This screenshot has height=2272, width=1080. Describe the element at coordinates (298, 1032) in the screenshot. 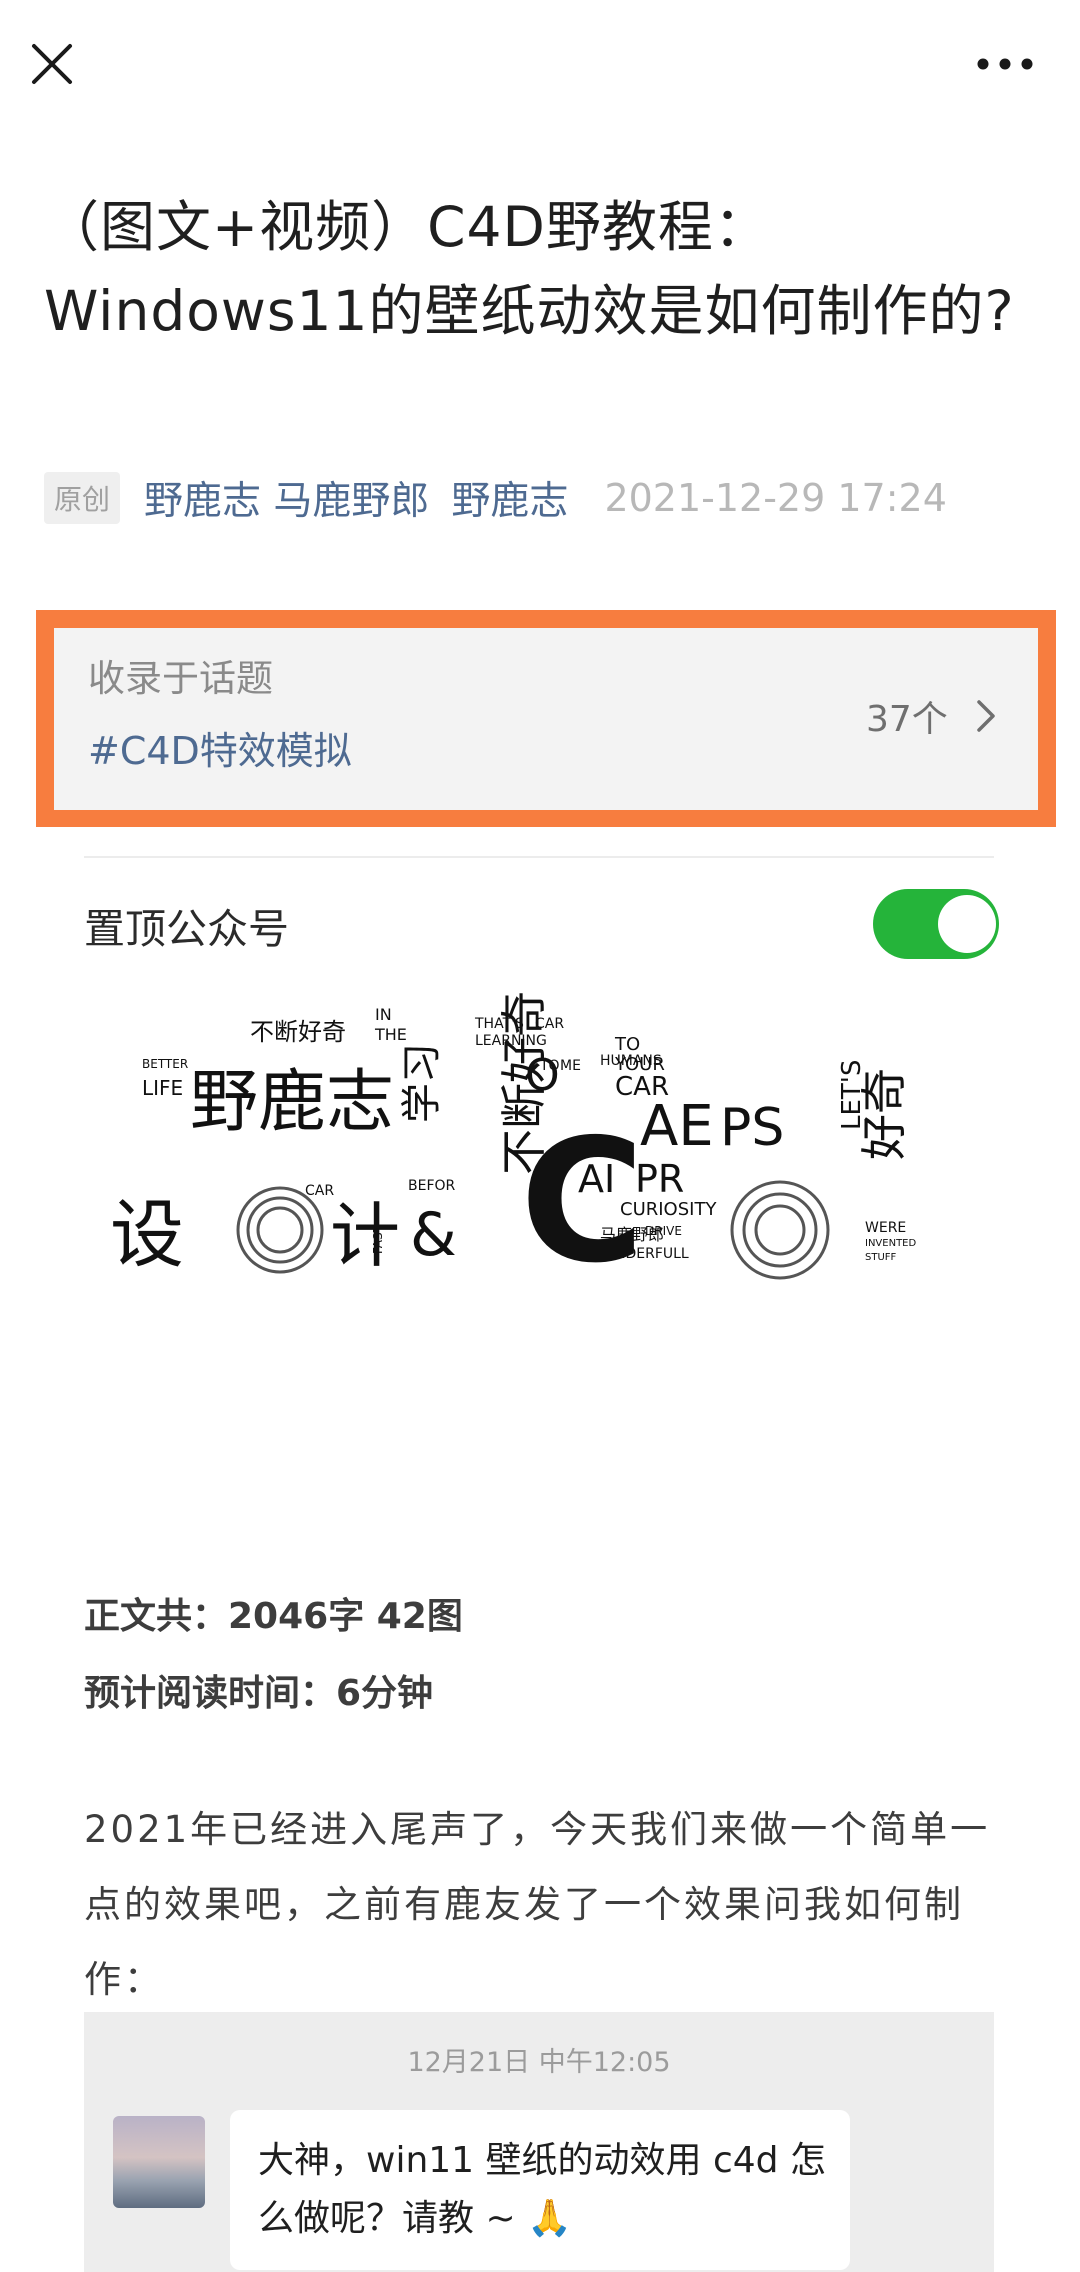

I see `wc-word: 不断好奇` at that location.